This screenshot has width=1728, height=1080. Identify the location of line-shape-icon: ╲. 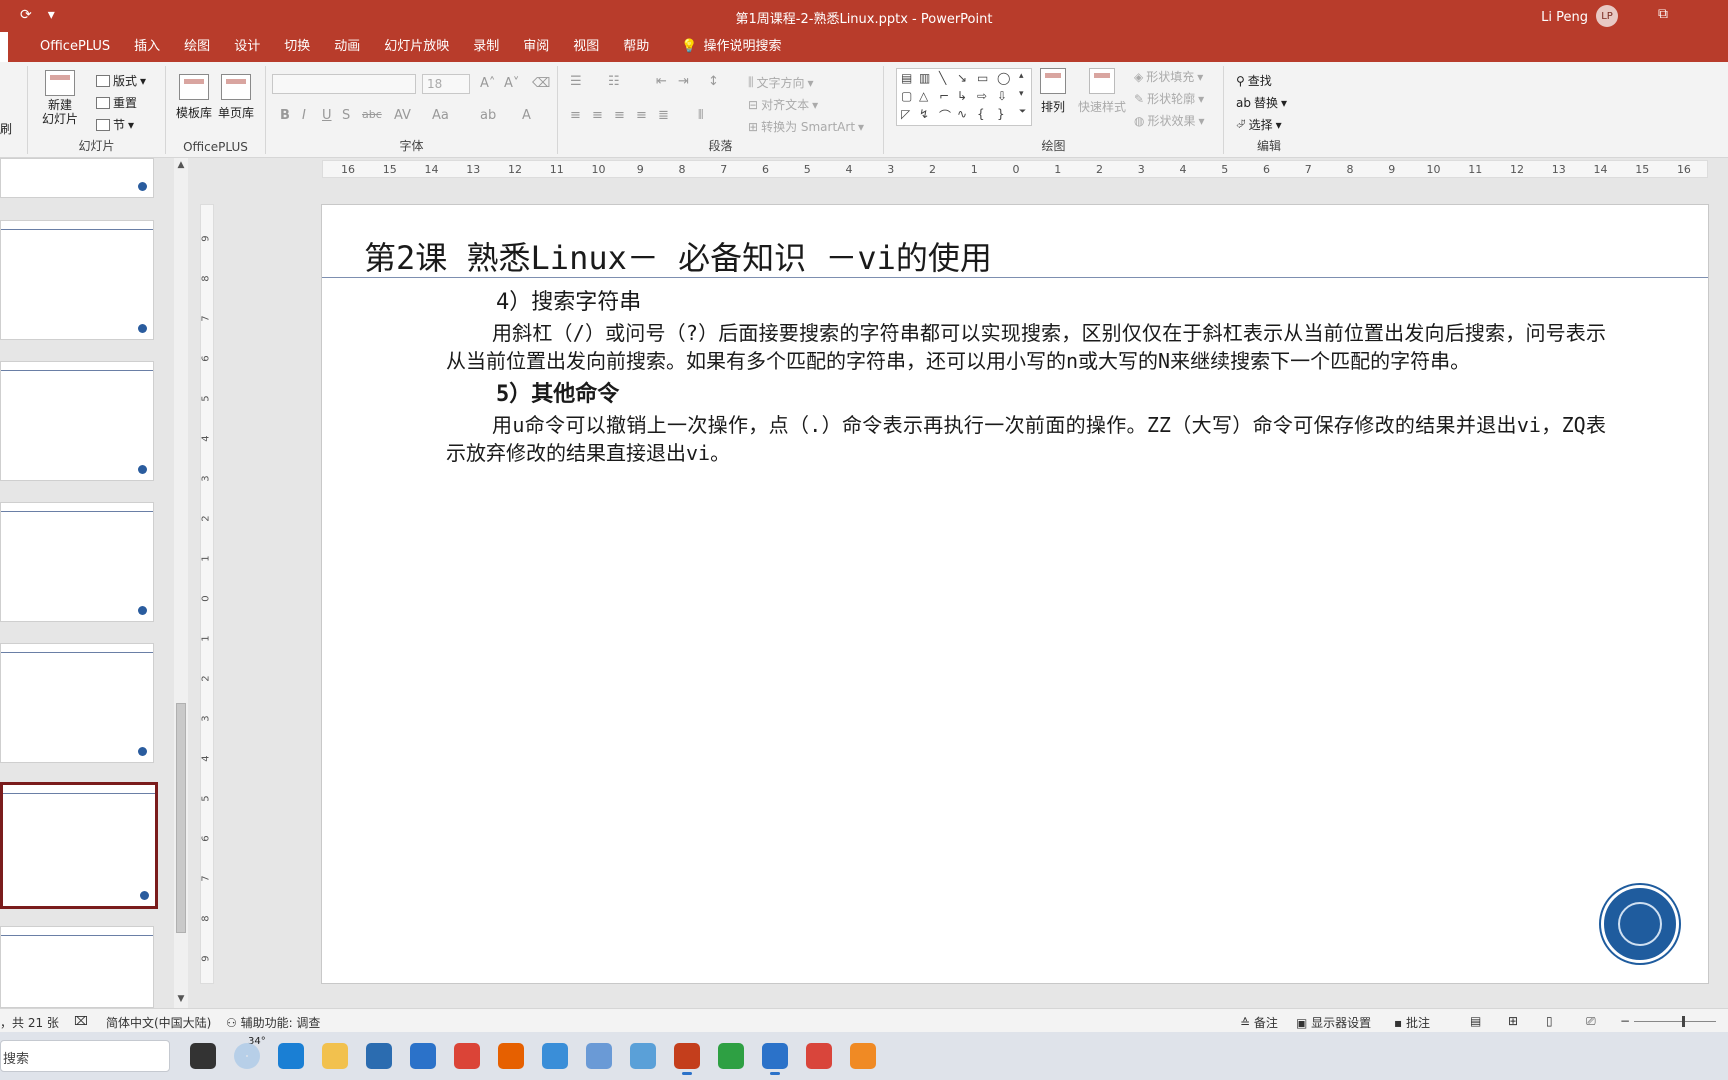
(942, 78).